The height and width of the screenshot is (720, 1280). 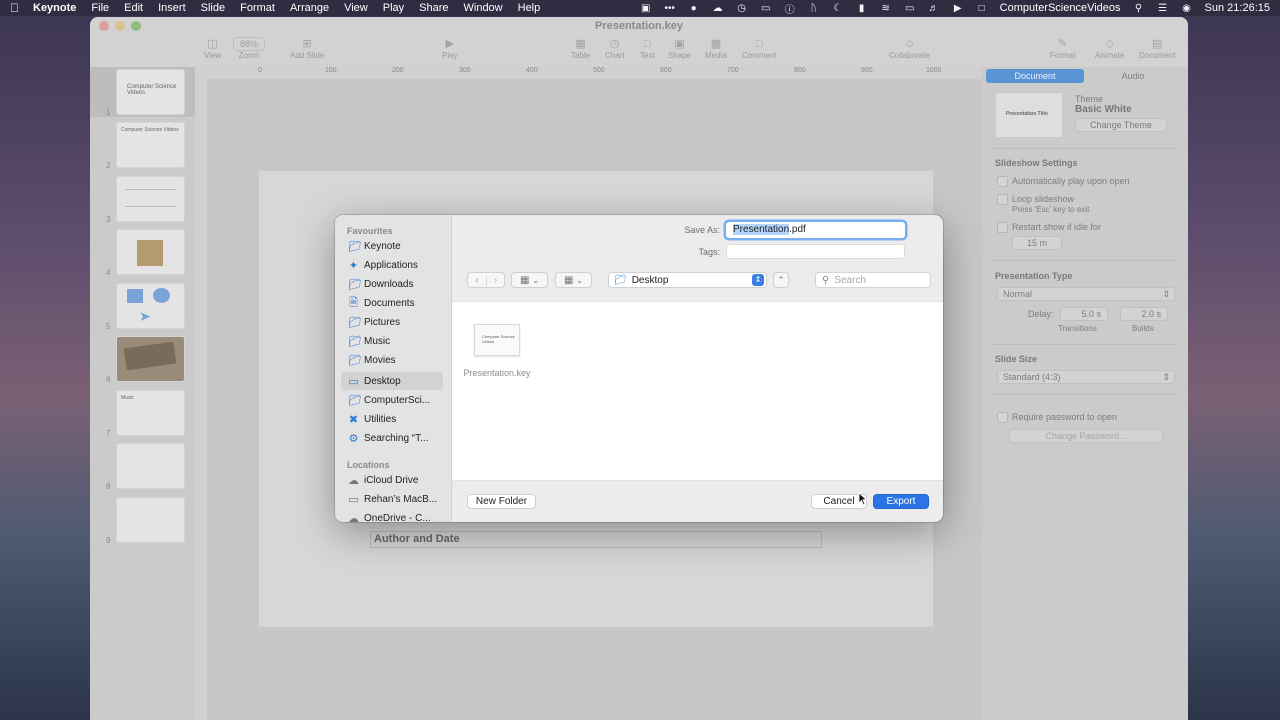 I want to click on auto-play-checkbox, so click(x=1002, y=181).